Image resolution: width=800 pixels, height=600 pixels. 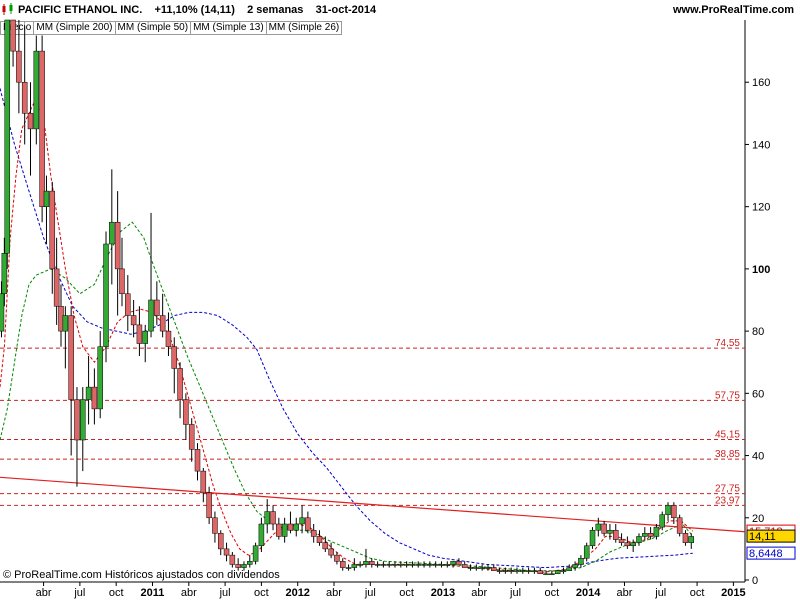 I want to click on x-tick-label: jul, so click(x=225, y=593).